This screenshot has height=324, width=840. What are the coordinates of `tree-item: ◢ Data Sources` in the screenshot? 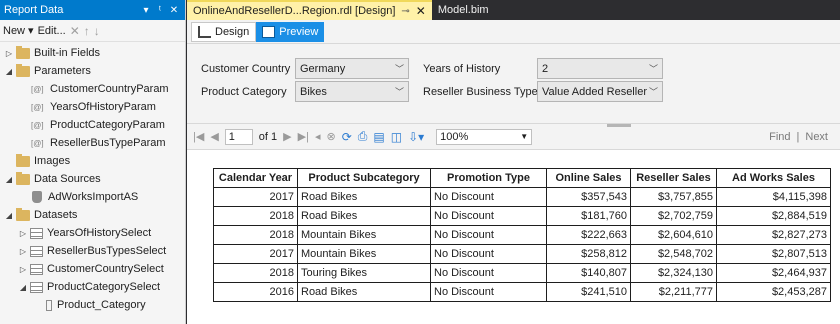 It's located at (92, 179).